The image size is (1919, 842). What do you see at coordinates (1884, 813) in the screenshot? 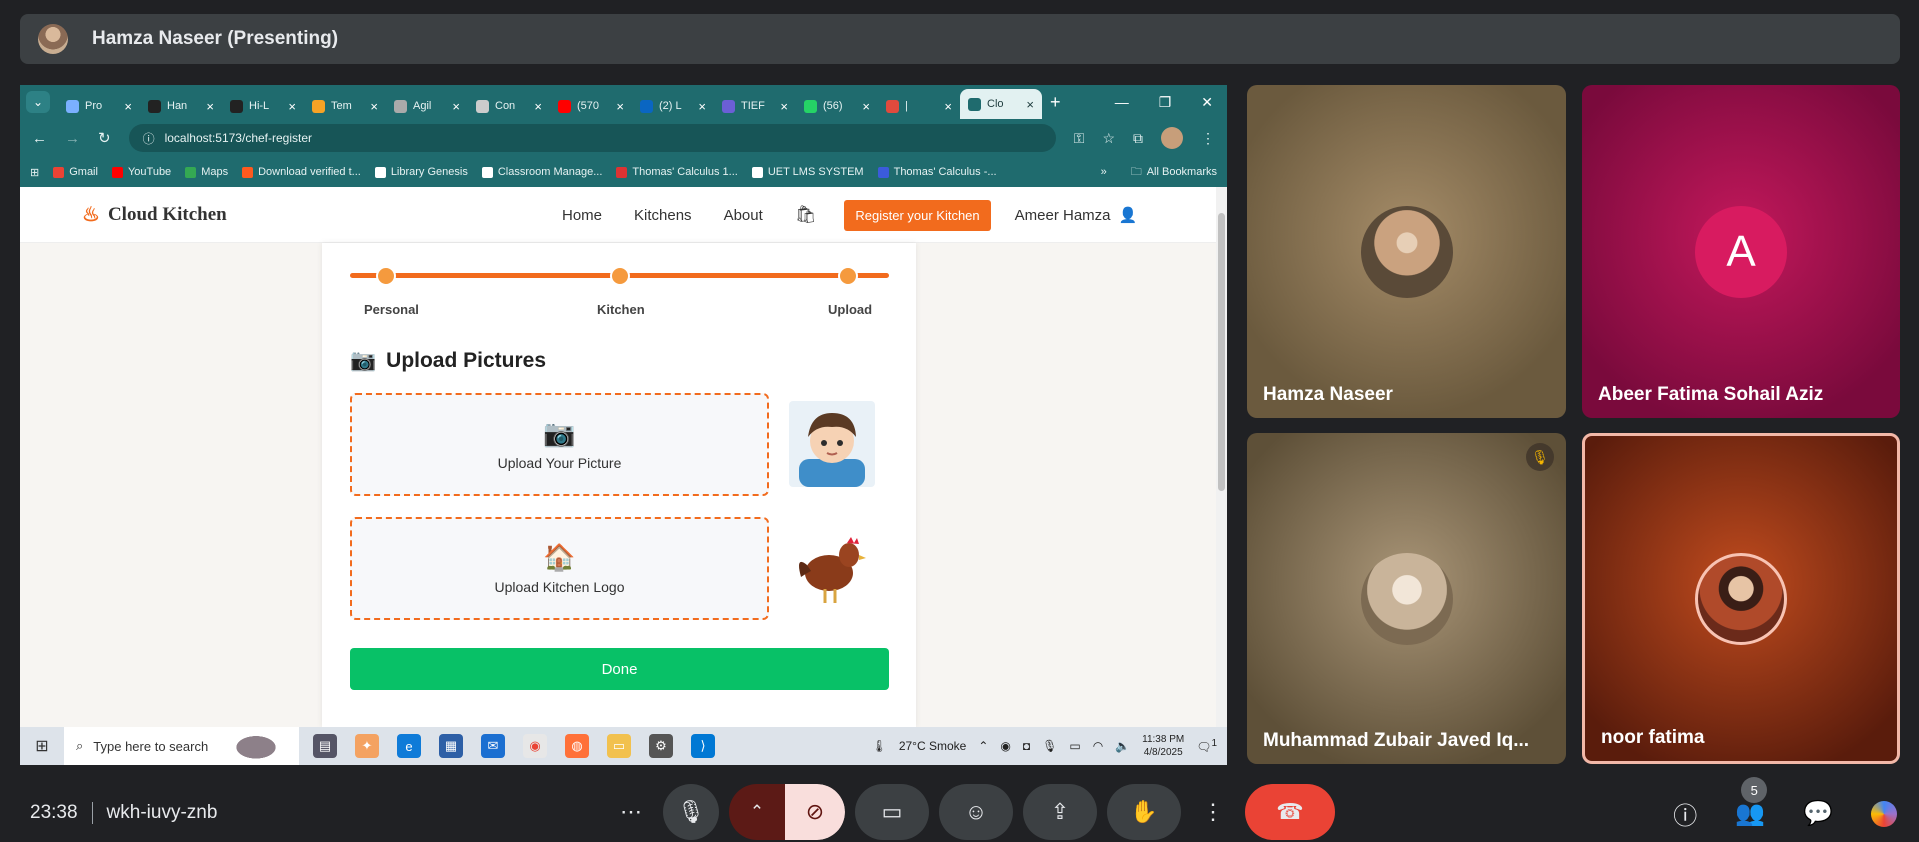
I see `gemini-icon` at bounding box center [1884, 813].